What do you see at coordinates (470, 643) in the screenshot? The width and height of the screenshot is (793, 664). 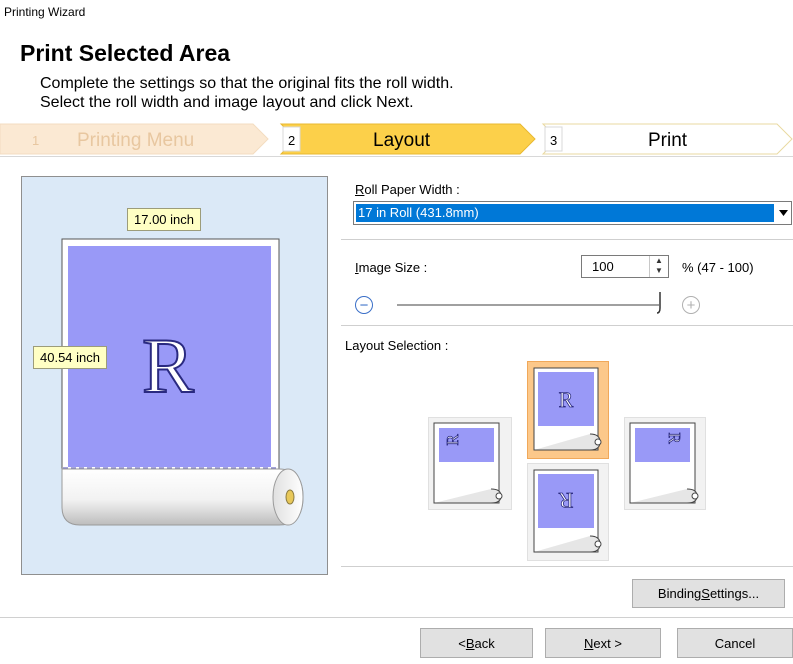 I see `back-accesskey: B` at bounding box center [470, 643].